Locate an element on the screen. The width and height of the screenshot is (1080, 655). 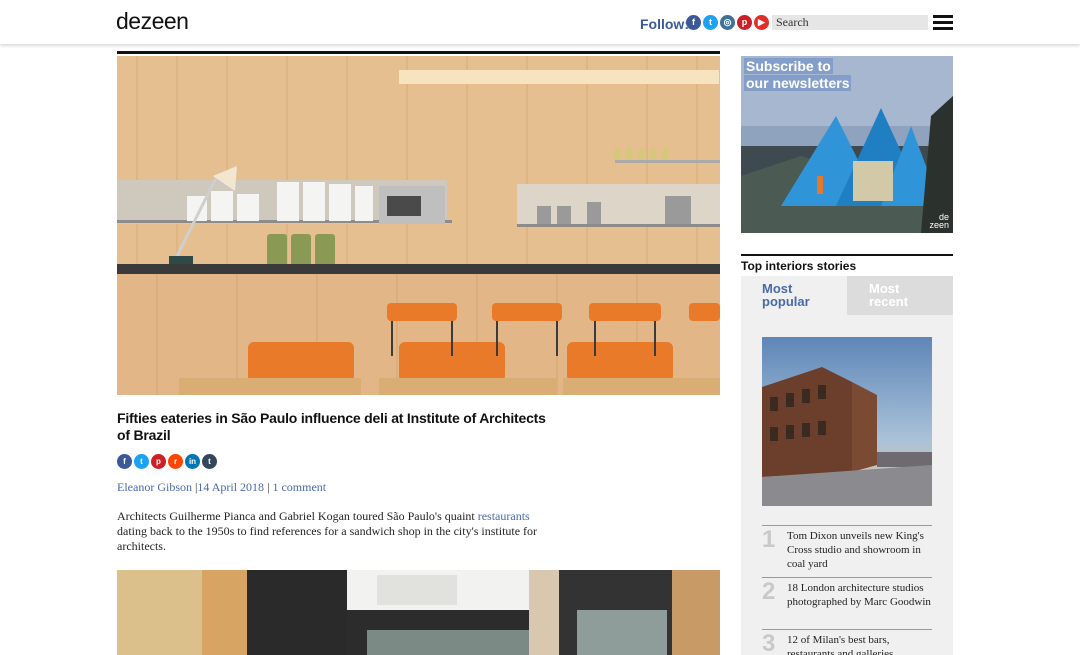
tab-most-recent-label: Most recent is located at coordinates (889, 295).